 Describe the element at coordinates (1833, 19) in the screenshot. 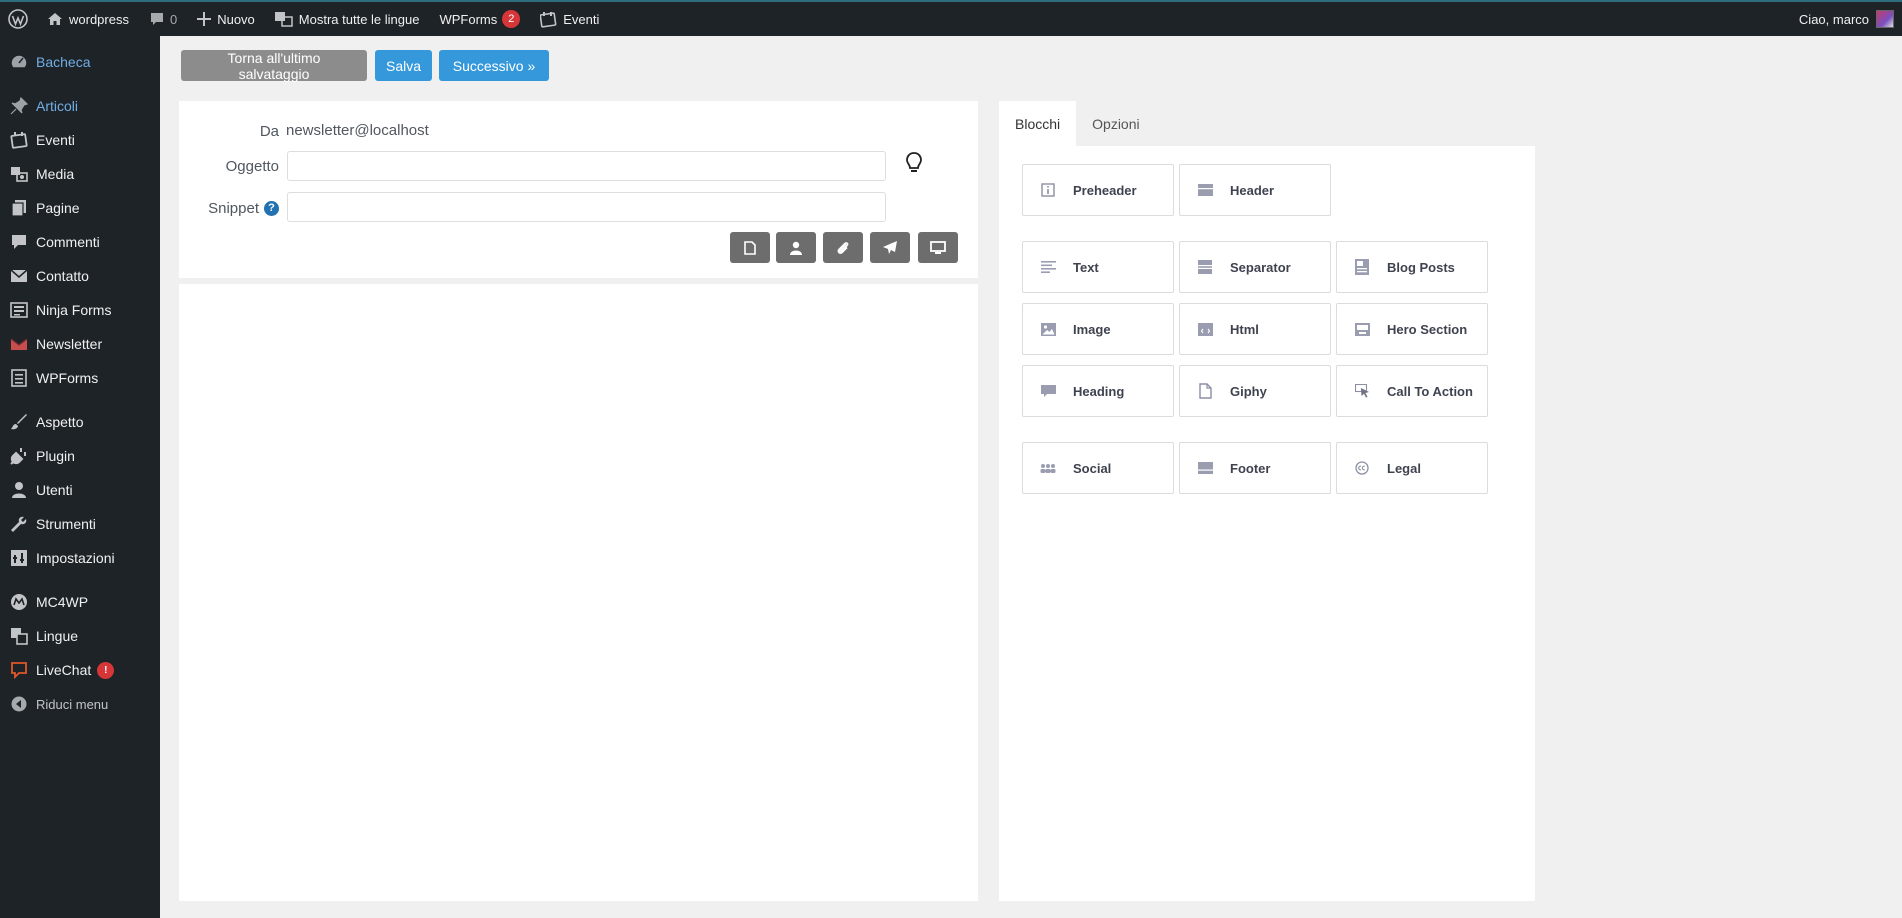

I see `greeting: Ciao, marco` at that location.